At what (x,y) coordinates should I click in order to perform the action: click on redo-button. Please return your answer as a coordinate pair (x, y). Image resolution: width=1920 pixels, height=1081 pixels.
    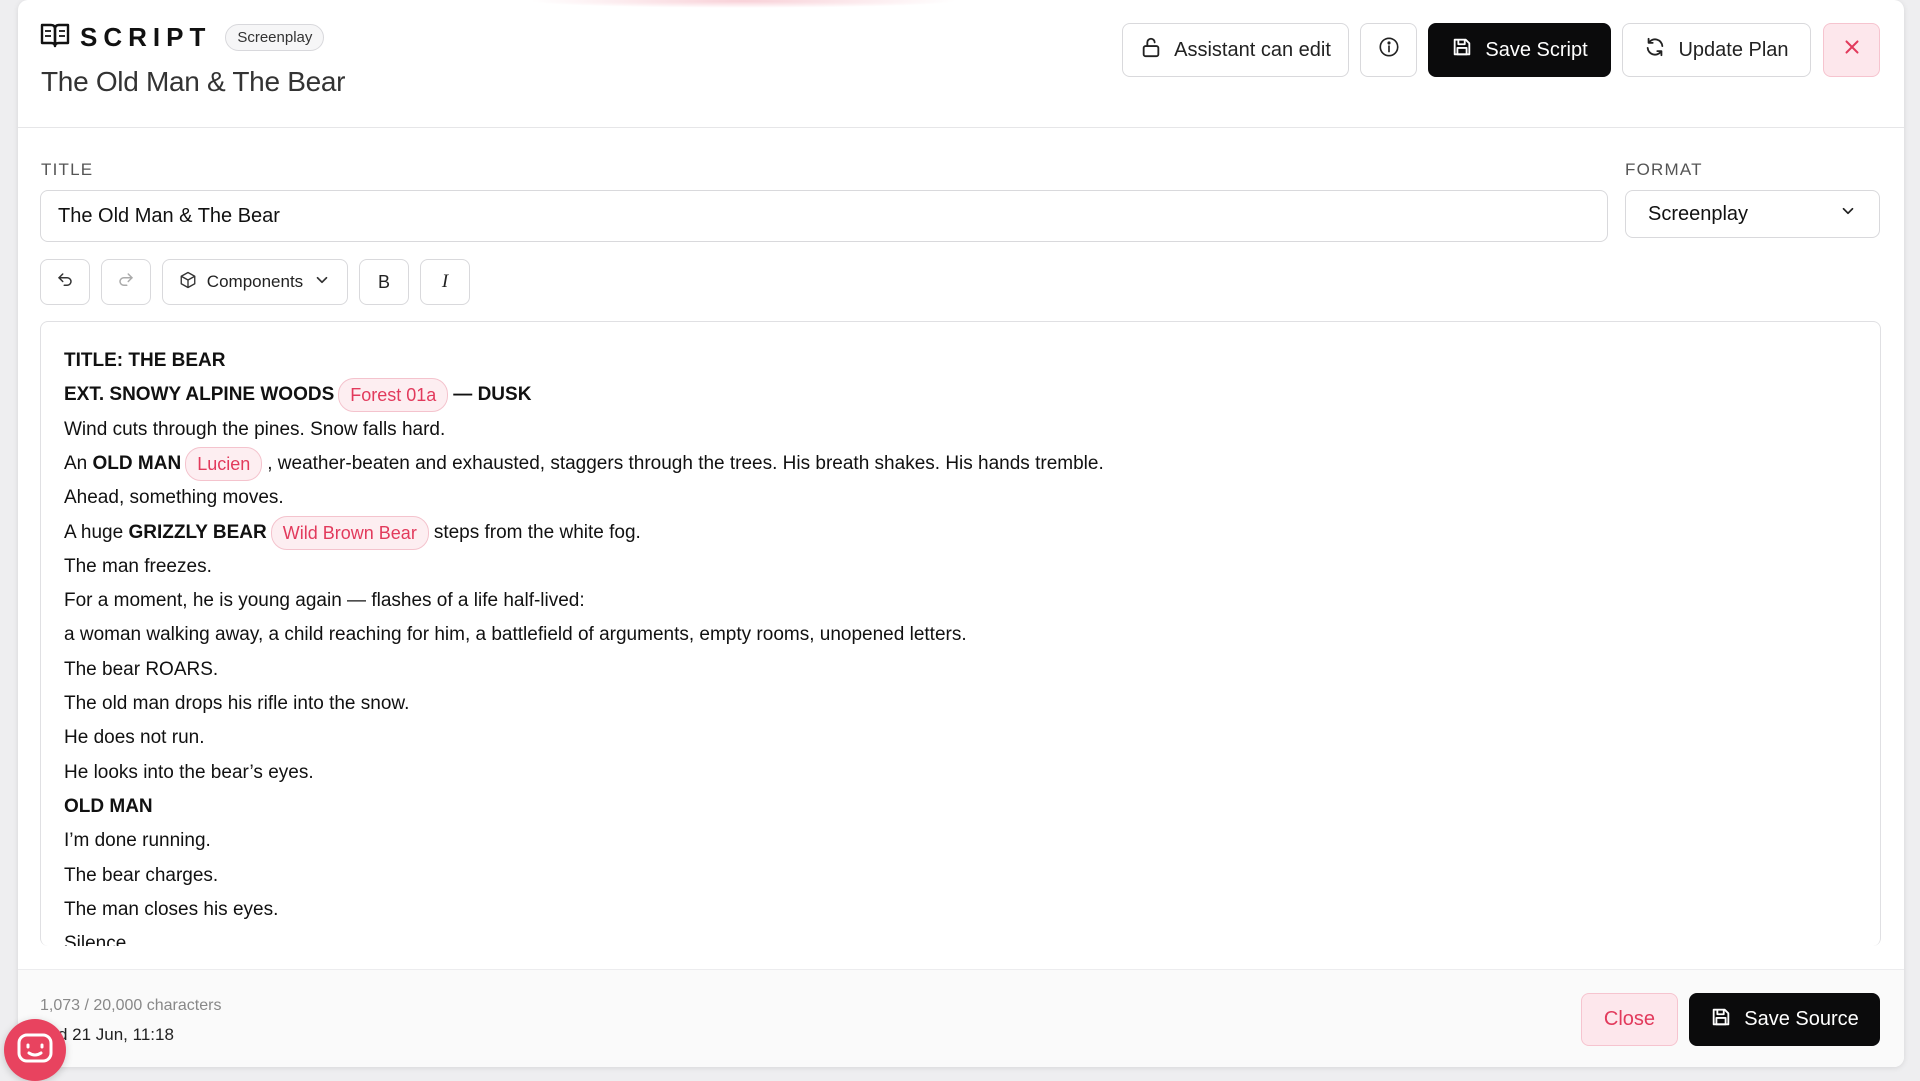
    Looking at the image, I should click on (126, 282).